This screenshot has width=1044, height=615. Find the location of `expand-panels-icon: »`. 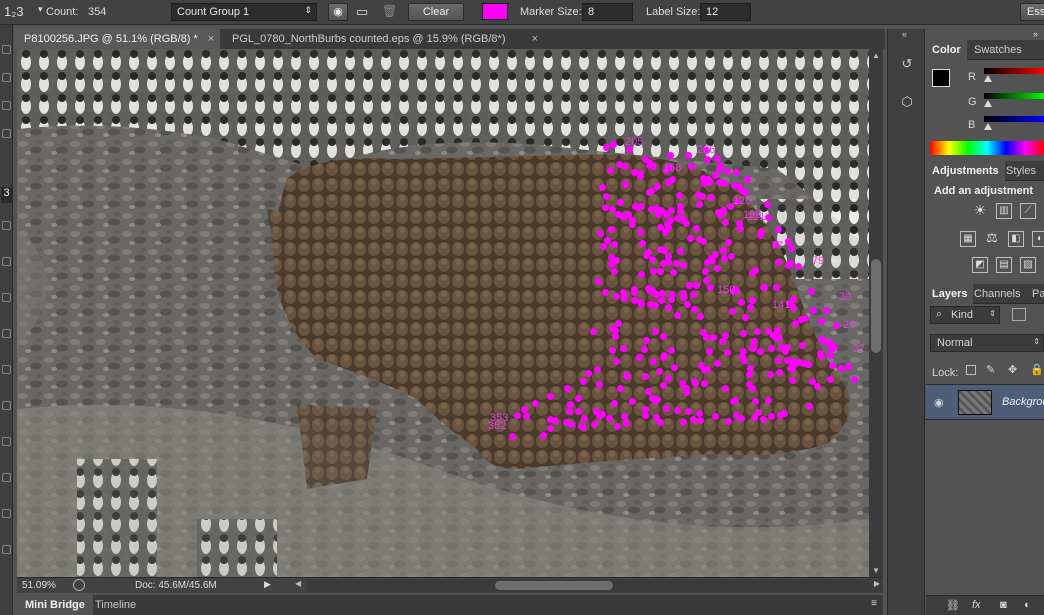

expand-panels-icon: » is located at coordinates (1035, 34).